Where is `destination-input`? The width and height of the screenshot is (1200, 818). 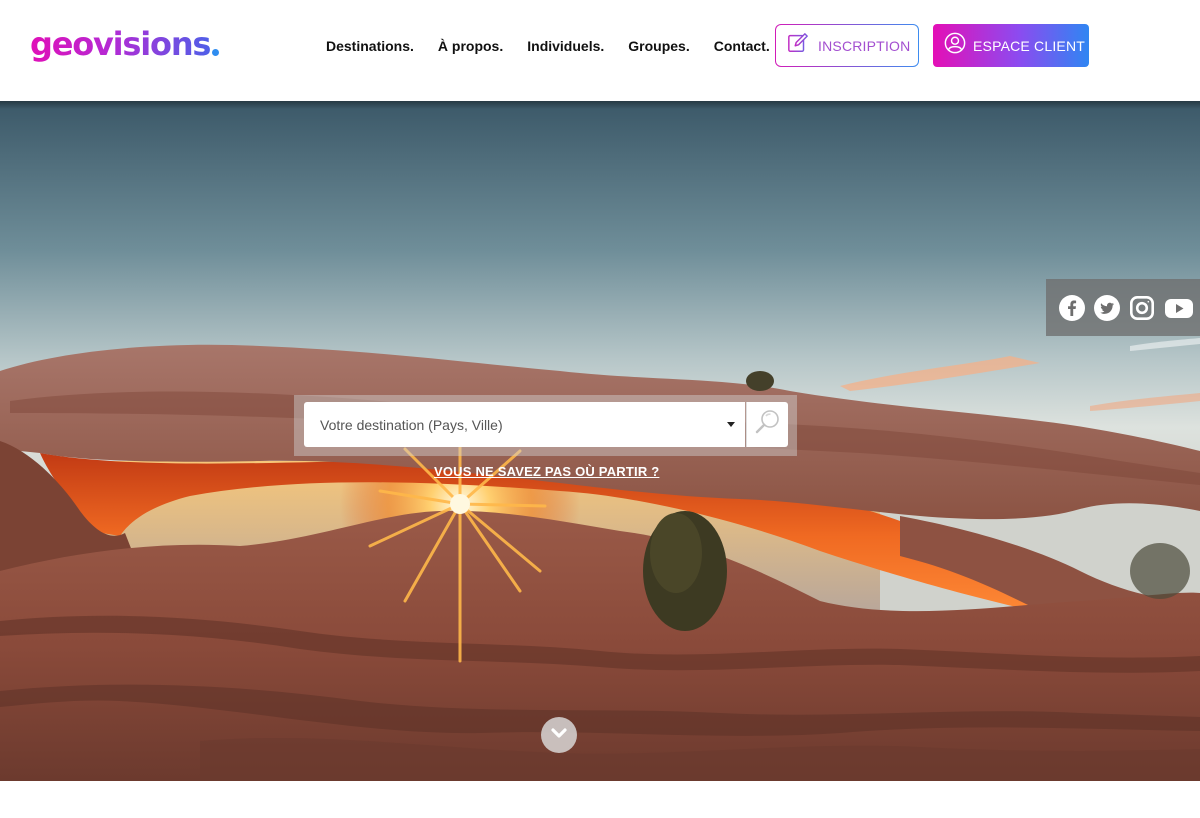 destination-input is located at coordinates (520, 424).